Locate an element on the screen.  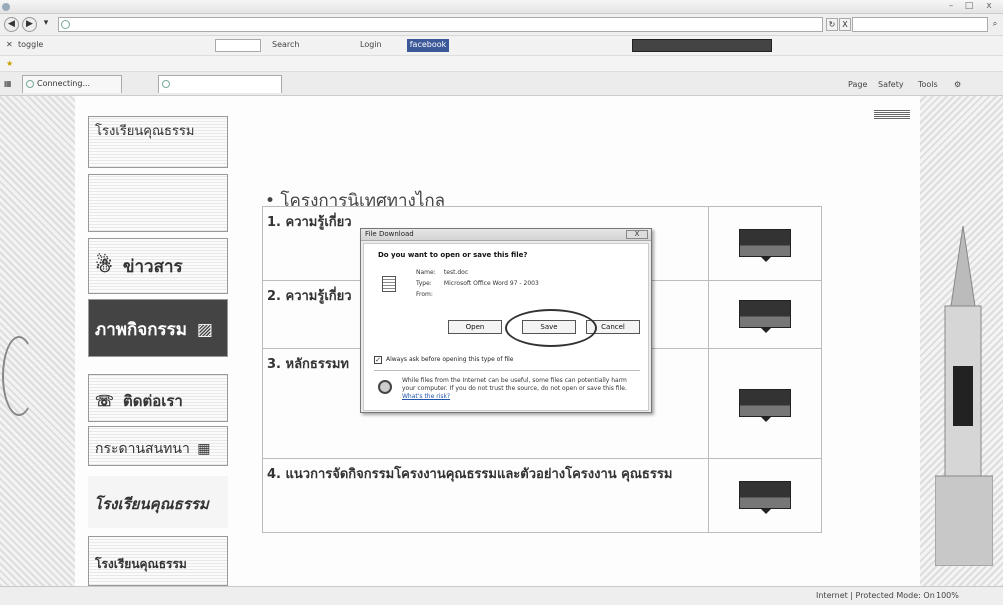
toolbar-search-input is located at coordinates (238, 45).